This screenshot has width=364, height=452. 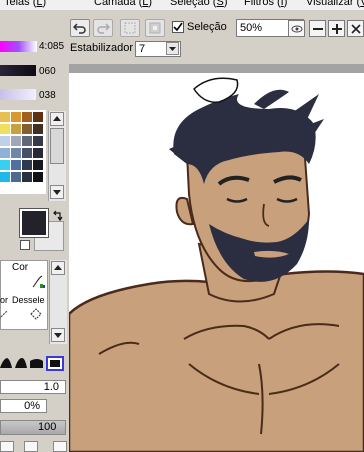 What do you see at coordinates (34, 223) in the screenshot?
I see `foreground-color` at bounding box center [34, 223].